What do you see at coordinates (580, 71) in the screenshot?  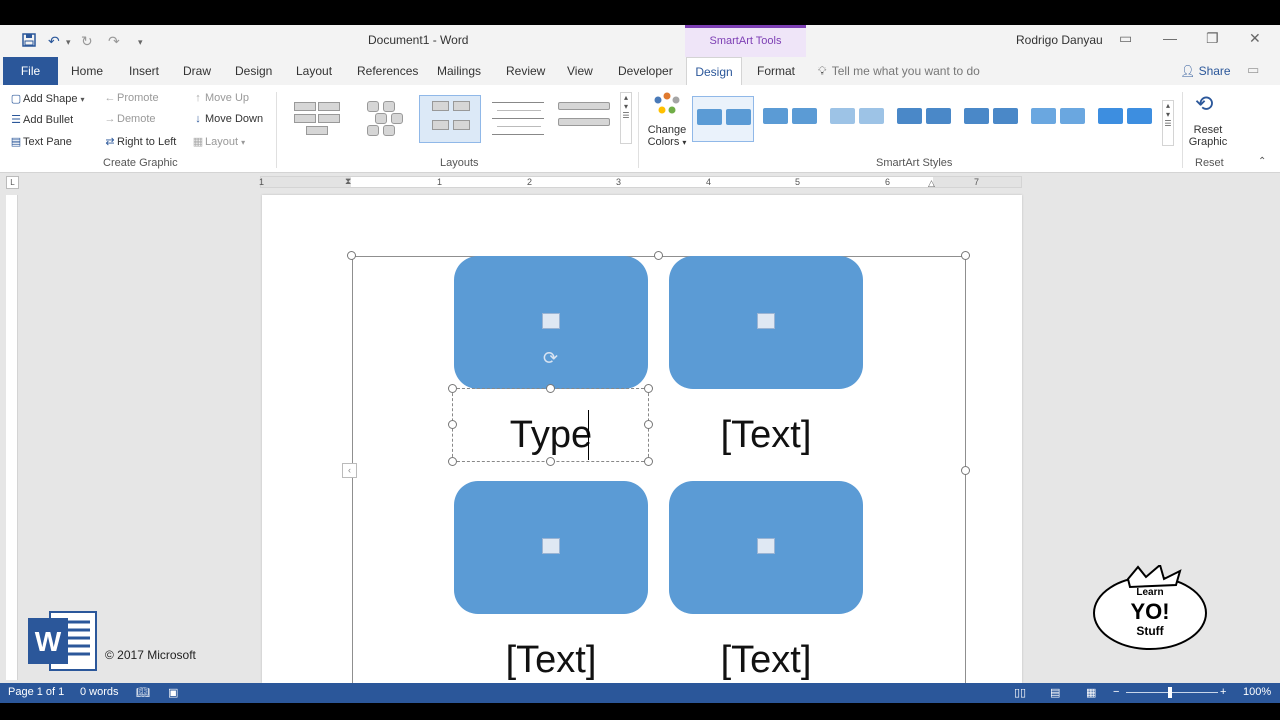 I see `tab-view: View` at bounding box center [580, 71].